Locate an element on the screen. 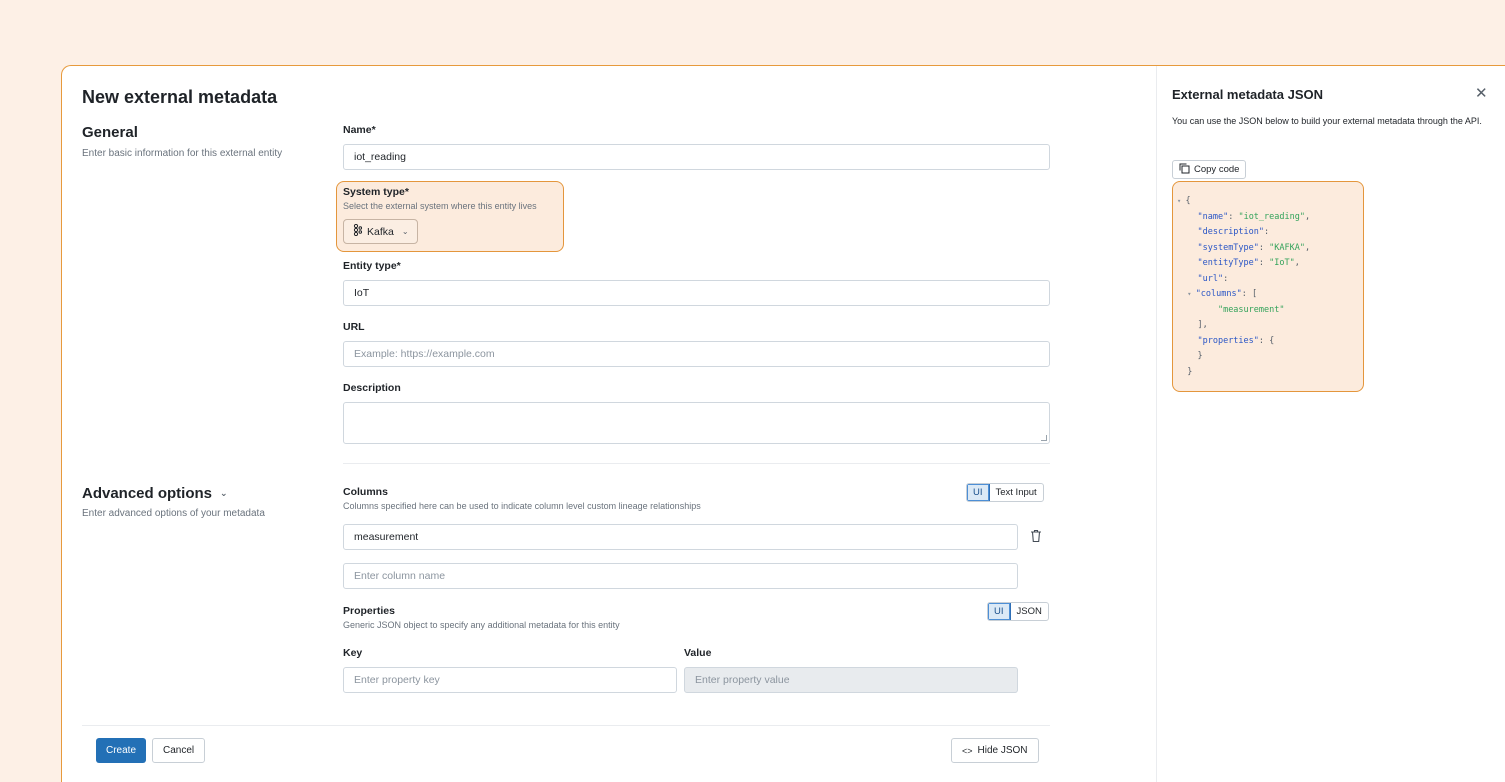 Image resolution: width=1505 pixels, height=782 pixels. columns-mode-toggle: UI Text Input is located at coordinates (1005, 492).